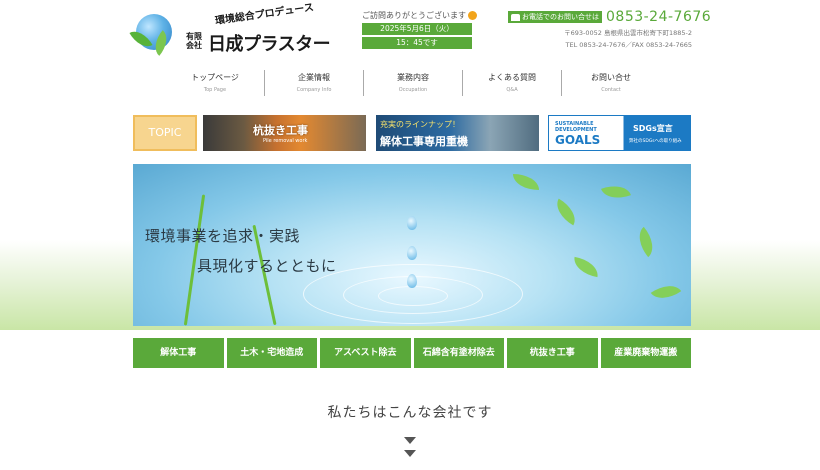 This screenshot has height=470, width=820. I want to click on visit-message: ご訪問ありがとうございます, so click(419, 15).